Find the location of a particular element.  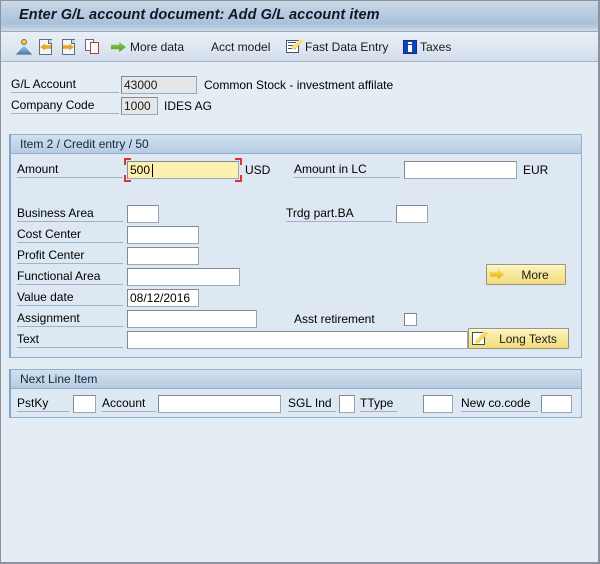

yellow-arrow-icon is located at coordinates (497, 274).